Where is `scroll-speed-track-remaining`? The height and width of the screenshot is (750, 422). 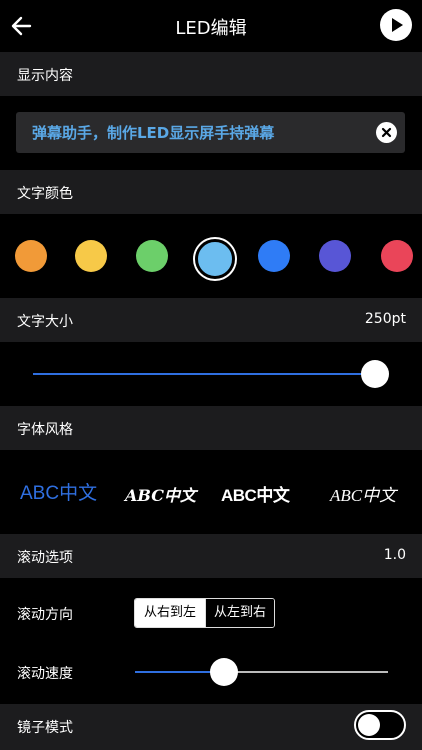 scroll-speed-track-remaining is located at coordinates (305, 672).